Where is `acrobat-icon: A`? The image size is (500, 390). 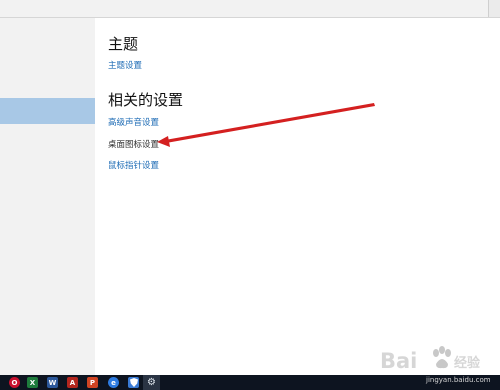
acrobat-icon: A is located at coordinates (72, 382).